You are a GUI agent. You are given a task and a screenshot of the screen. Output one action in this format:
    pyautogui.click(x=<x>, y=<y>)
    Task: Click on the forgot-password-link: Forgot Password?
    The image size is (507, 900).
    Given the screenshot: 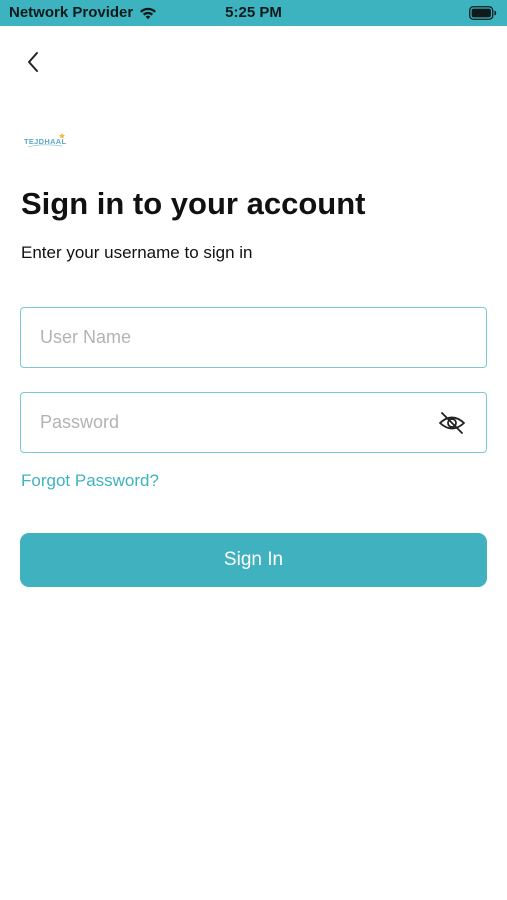 What is the action you would take?
    pyautogui.click(x=90, y=481)
    